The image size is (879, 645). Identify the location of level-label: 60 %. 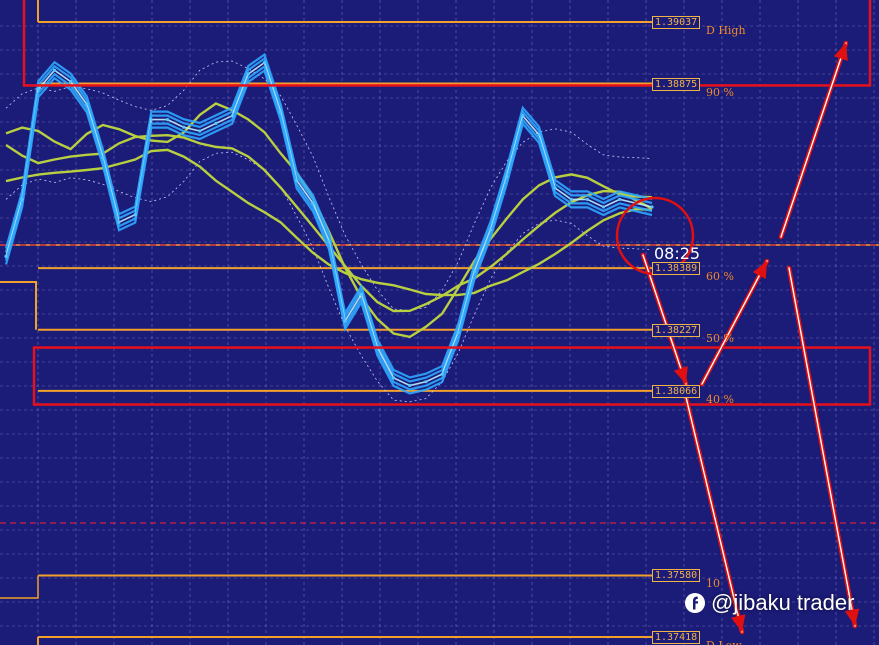
(720, 277).